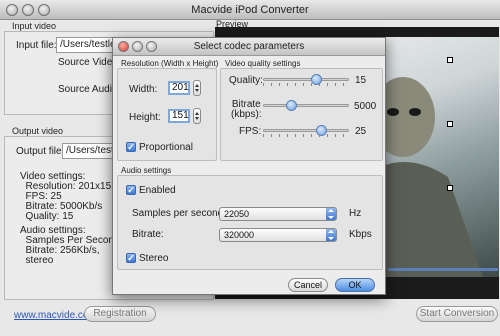 This screenshot has width=500, height=336. What do you see at coordinates (148, 234) in the screenshot?
I see `audio-bitrate-label: Bitrate:` at bounding box center [148, 234].